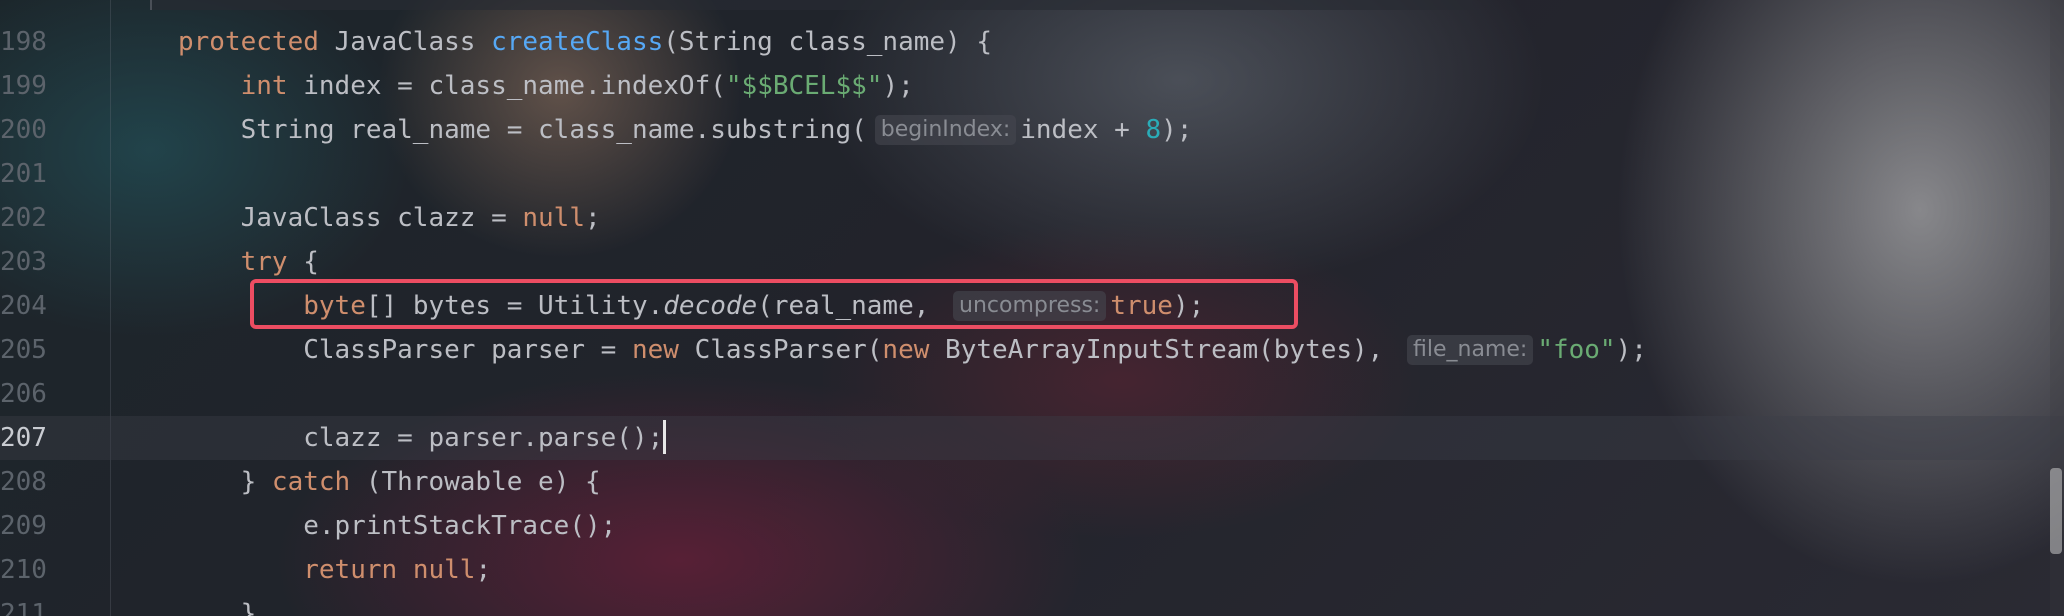 Image resolution: width=2064 pixels, height=616 pixels. Describe the element at coordinates (350, 570) in the screenshot. I see `code-token: return` at that location.